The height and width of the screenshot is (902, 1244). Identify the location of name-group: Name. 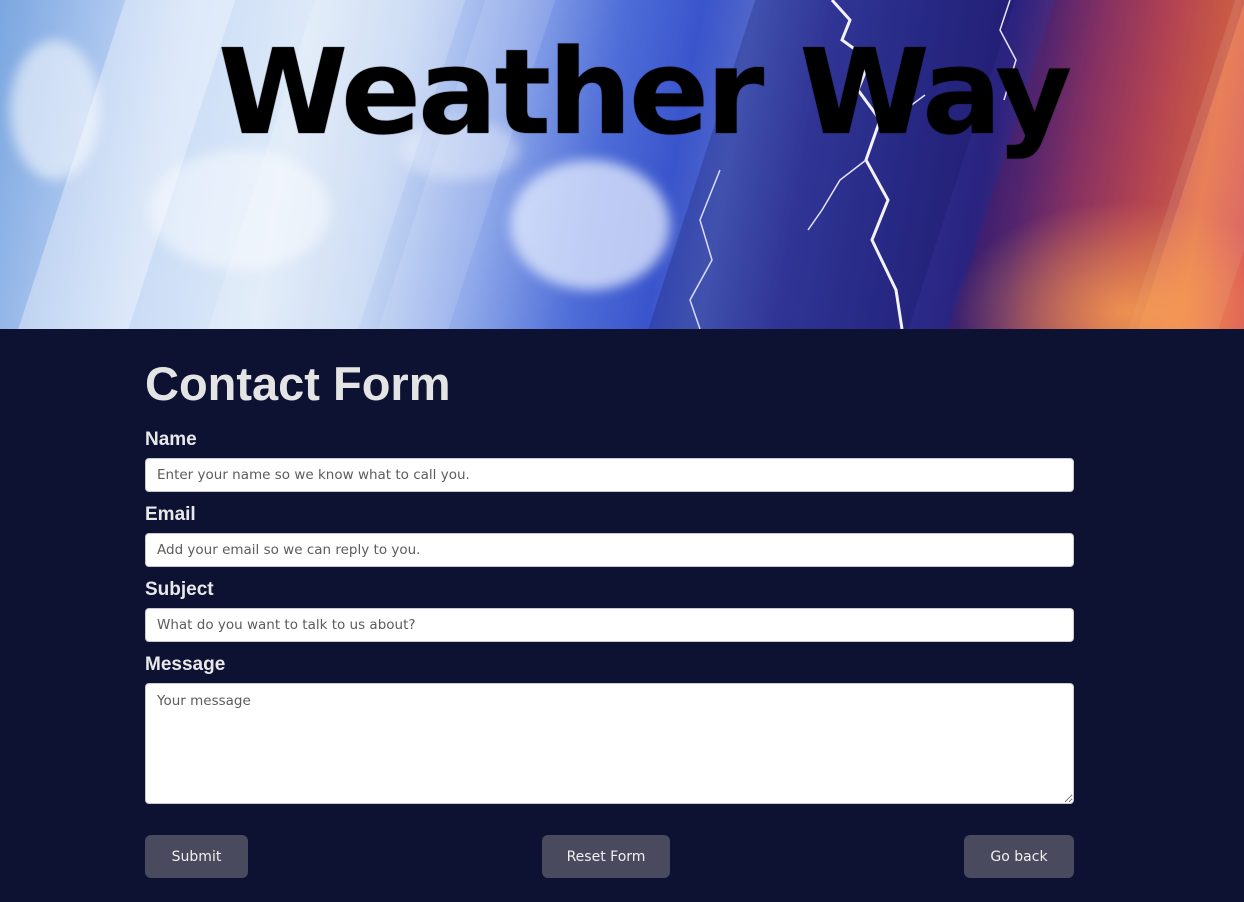
(609, 460).